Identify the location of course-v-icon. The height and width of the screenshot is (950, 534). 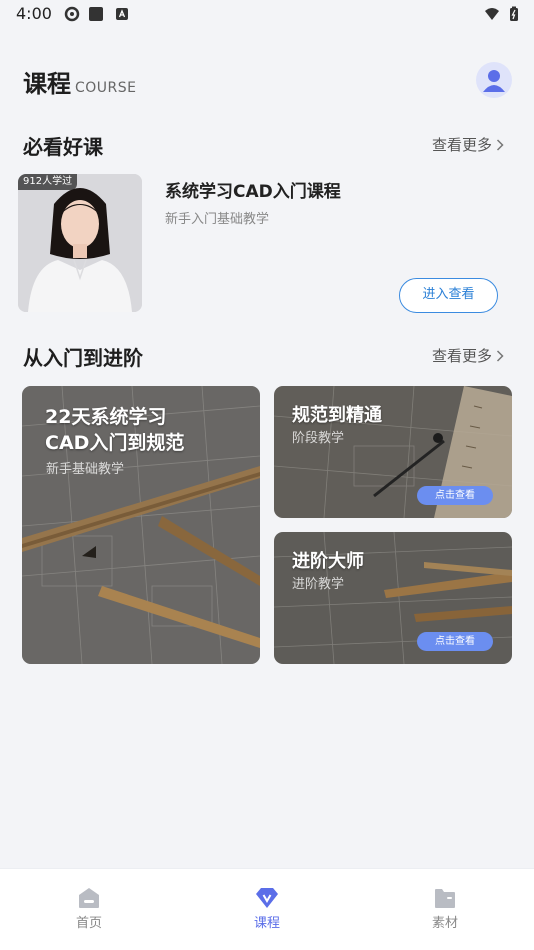
(267, 898).